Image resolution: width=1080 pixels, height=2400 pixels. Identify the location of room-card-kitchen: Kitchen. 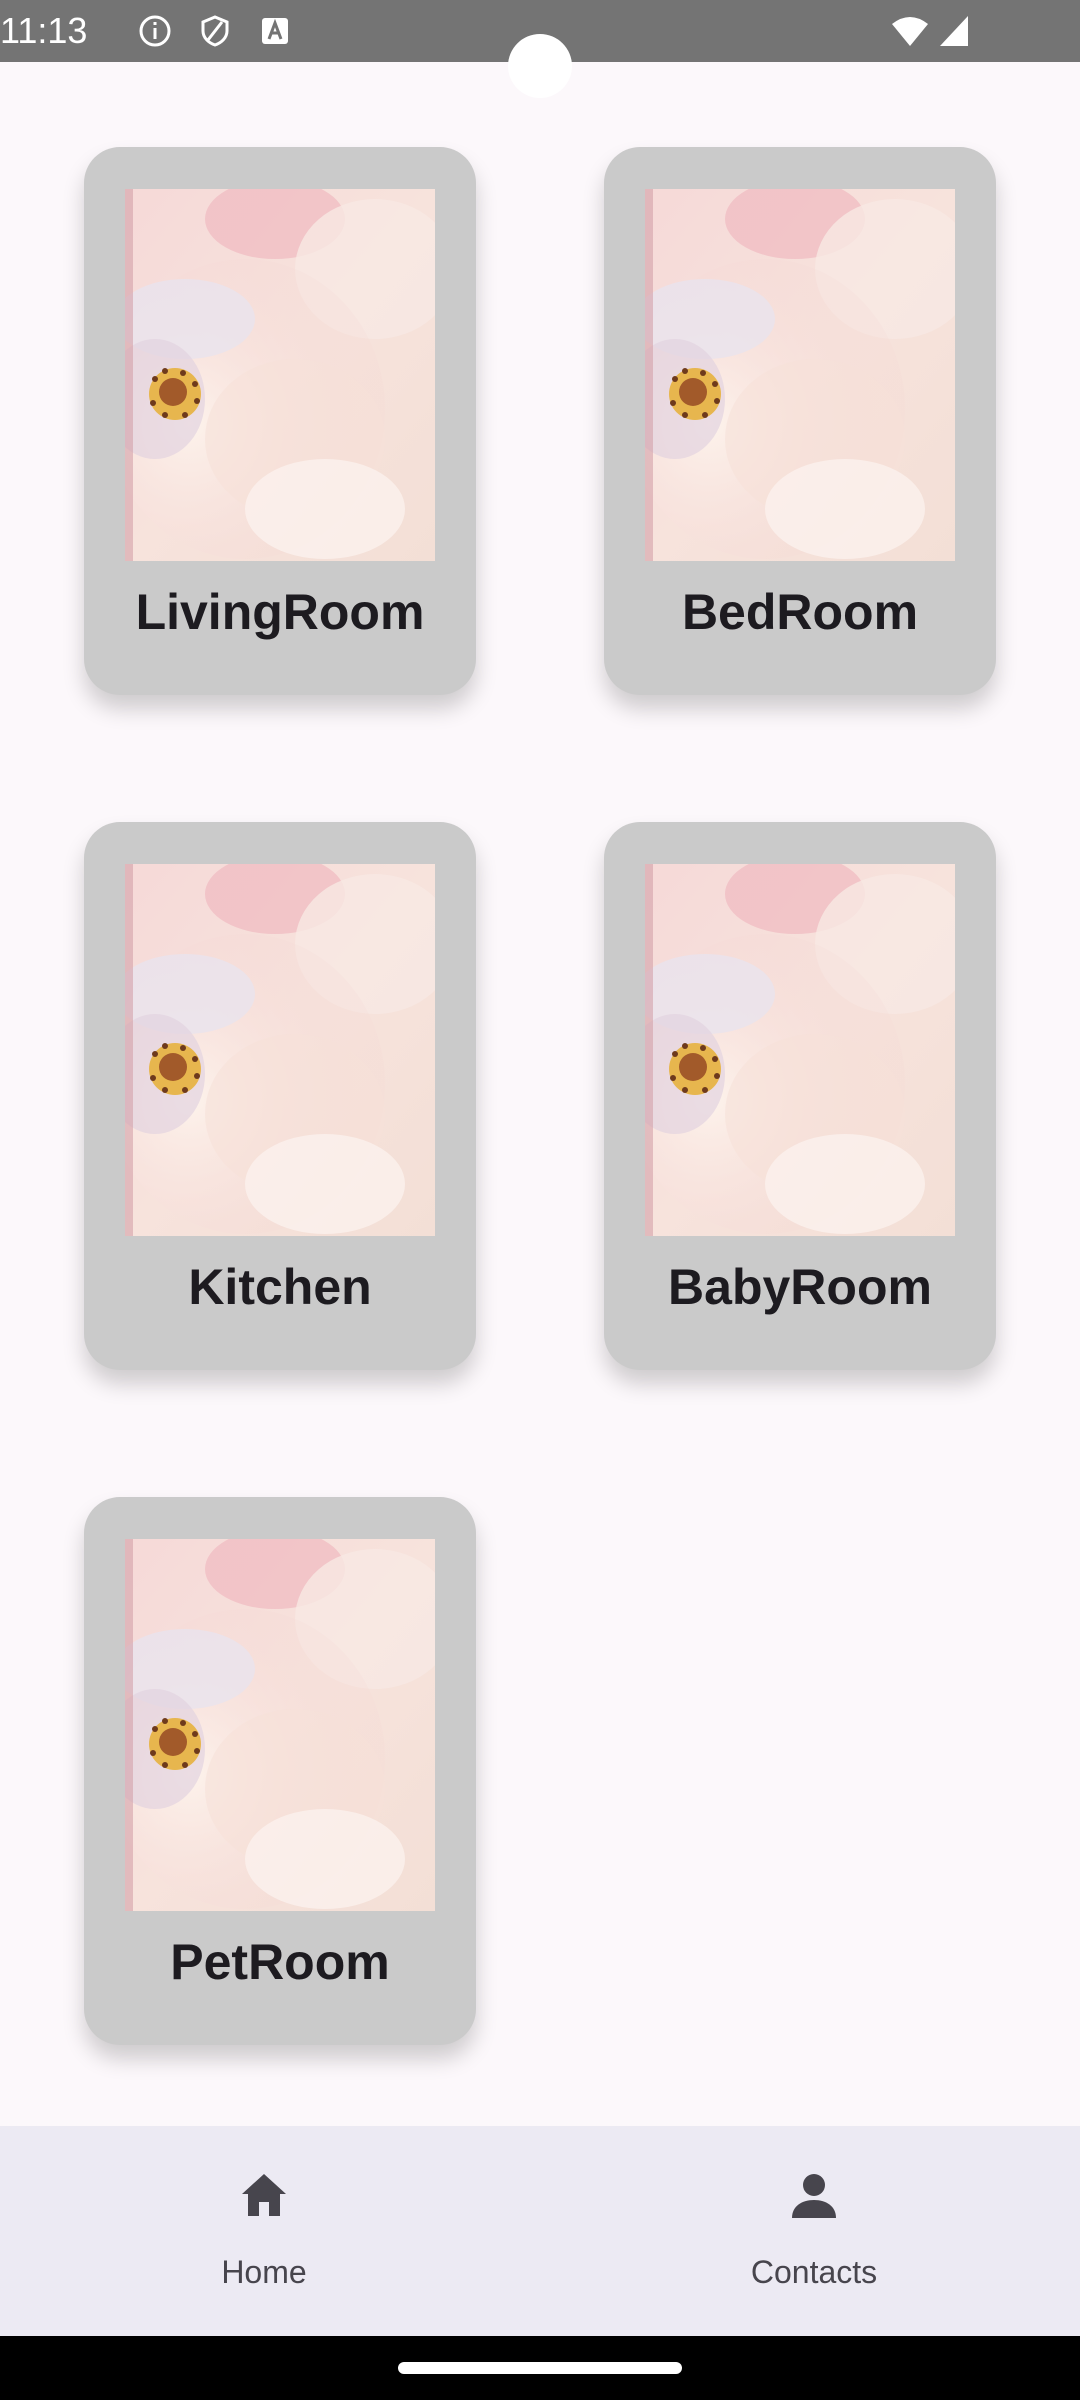
(280, 1096).